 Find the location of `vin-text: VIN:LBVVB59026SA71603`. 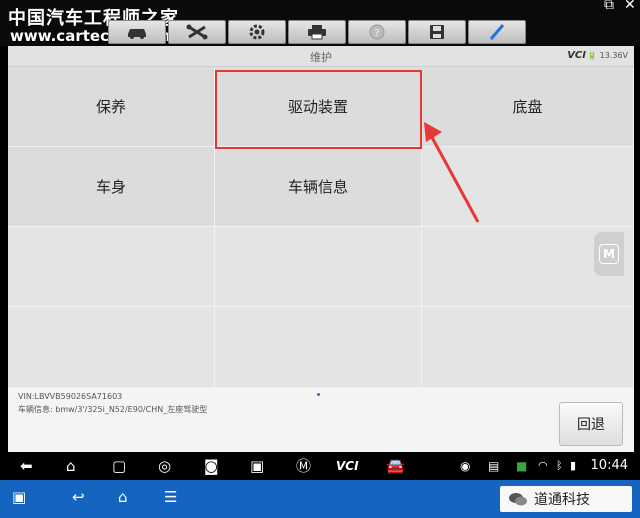

vin-text: VIN:LBVVB59026SA71603 is located at coordinates (70, 396).